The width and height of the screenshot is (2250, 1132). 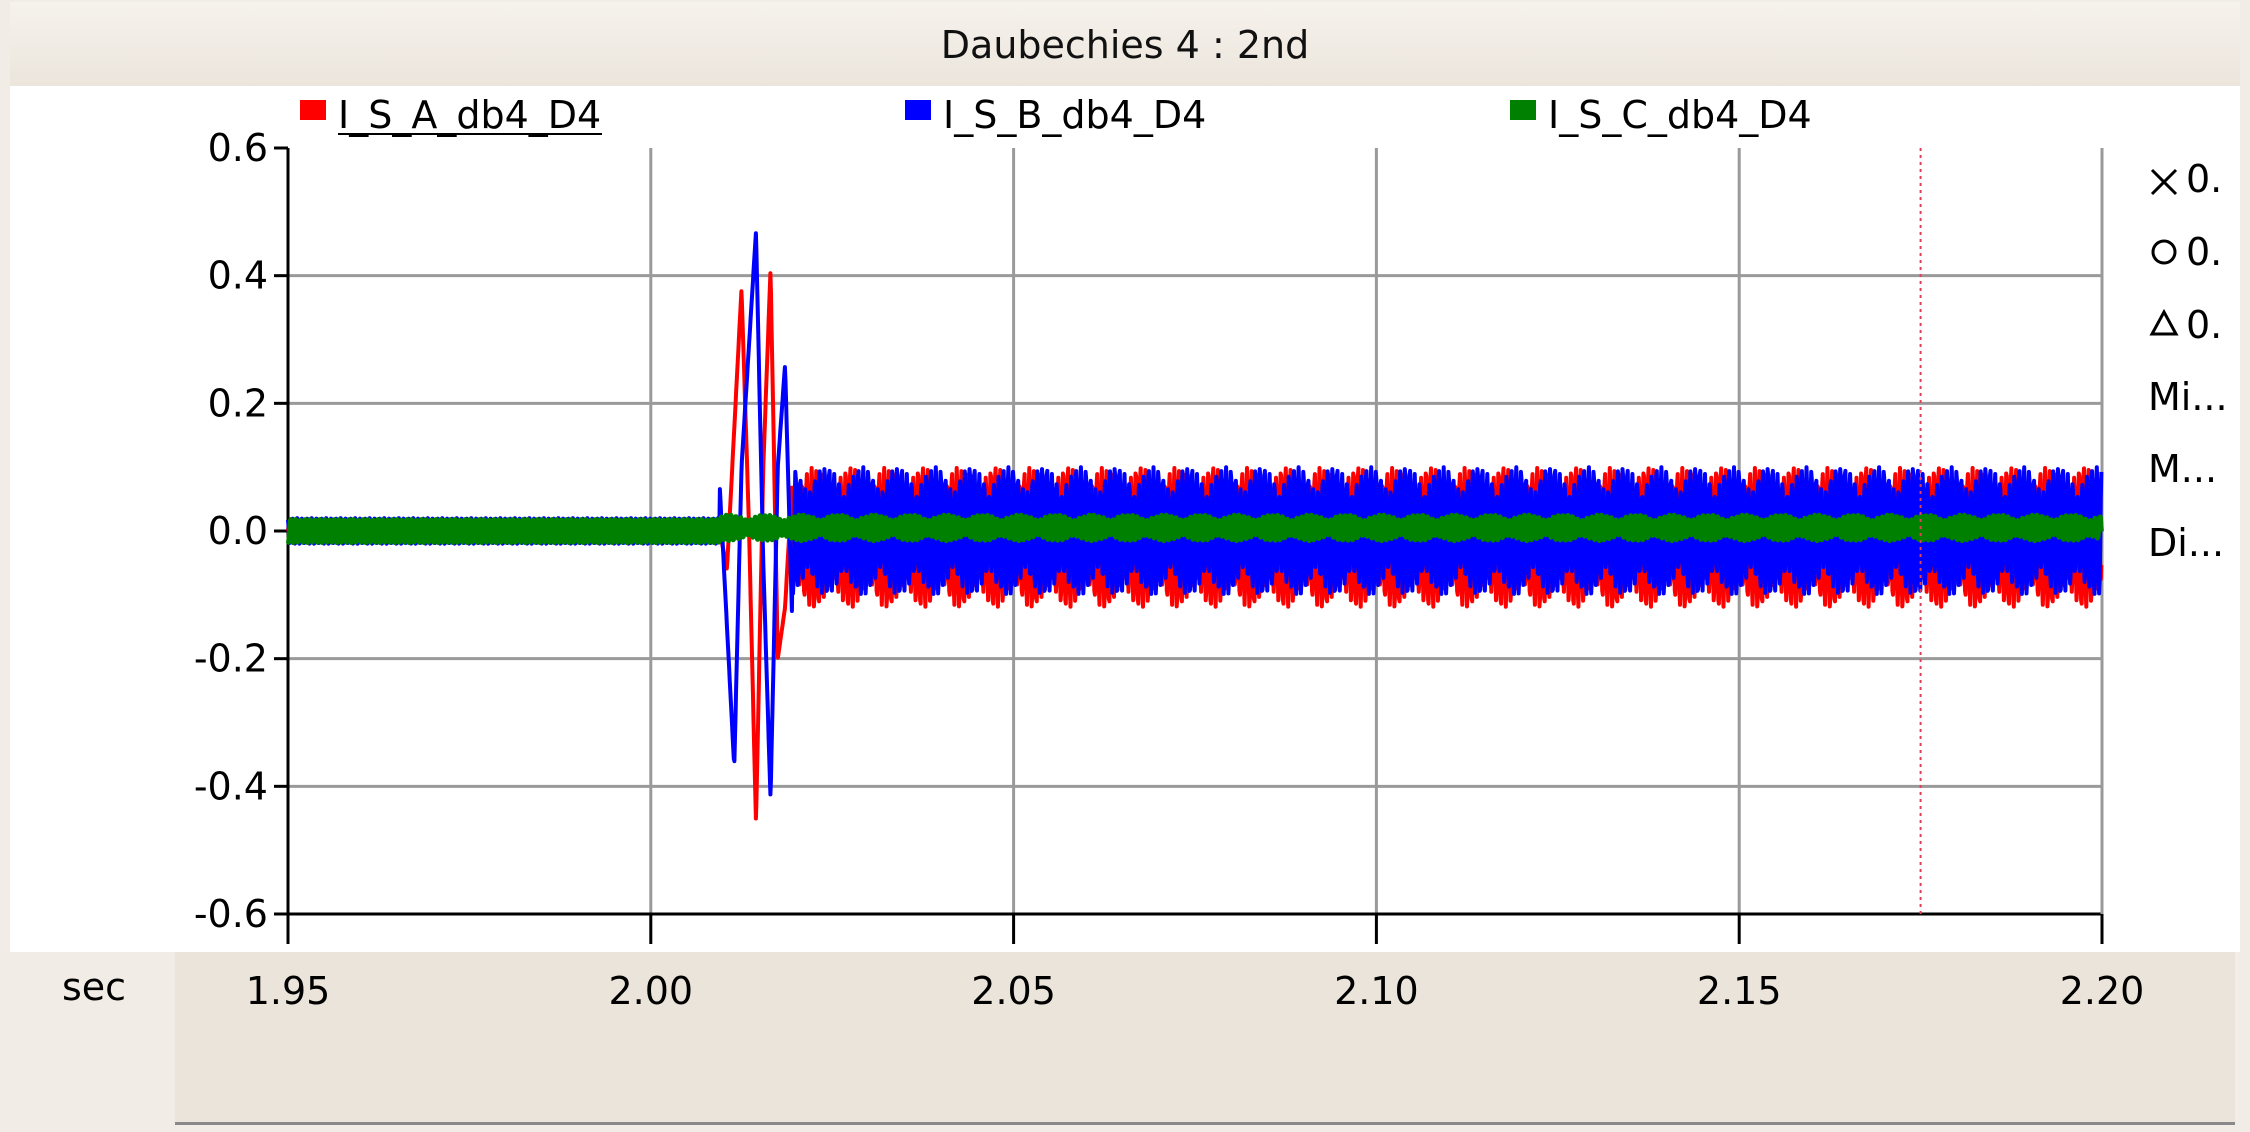 I want to click on x-tick-label: 1.95, so click(x=288, y=991).